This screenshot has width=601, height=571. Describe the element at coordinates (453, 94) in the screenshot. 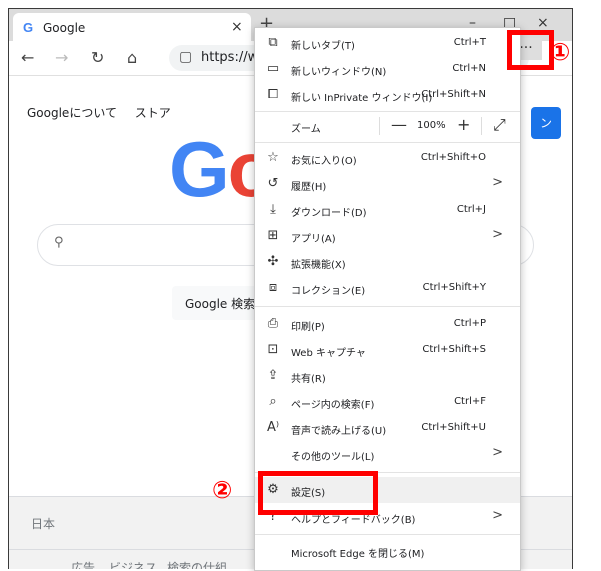

I see `menu-item-shortcut: Ctrl+Shift+N` at that location.